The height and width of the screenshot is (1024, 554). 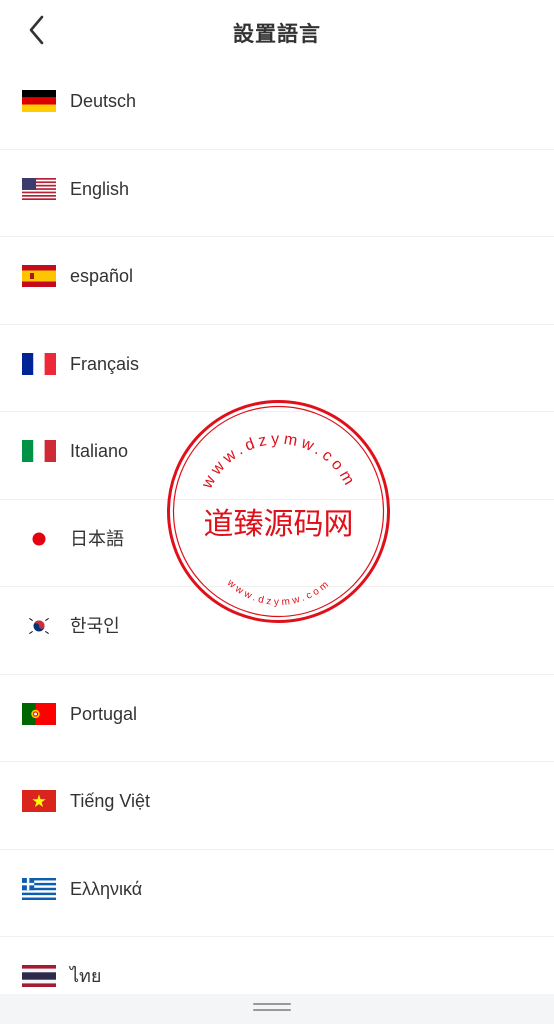 What do you see at coordinates (277, 34) in the screenshot?
I see `page-title: 設置語言` at bounding box center [277, 34].